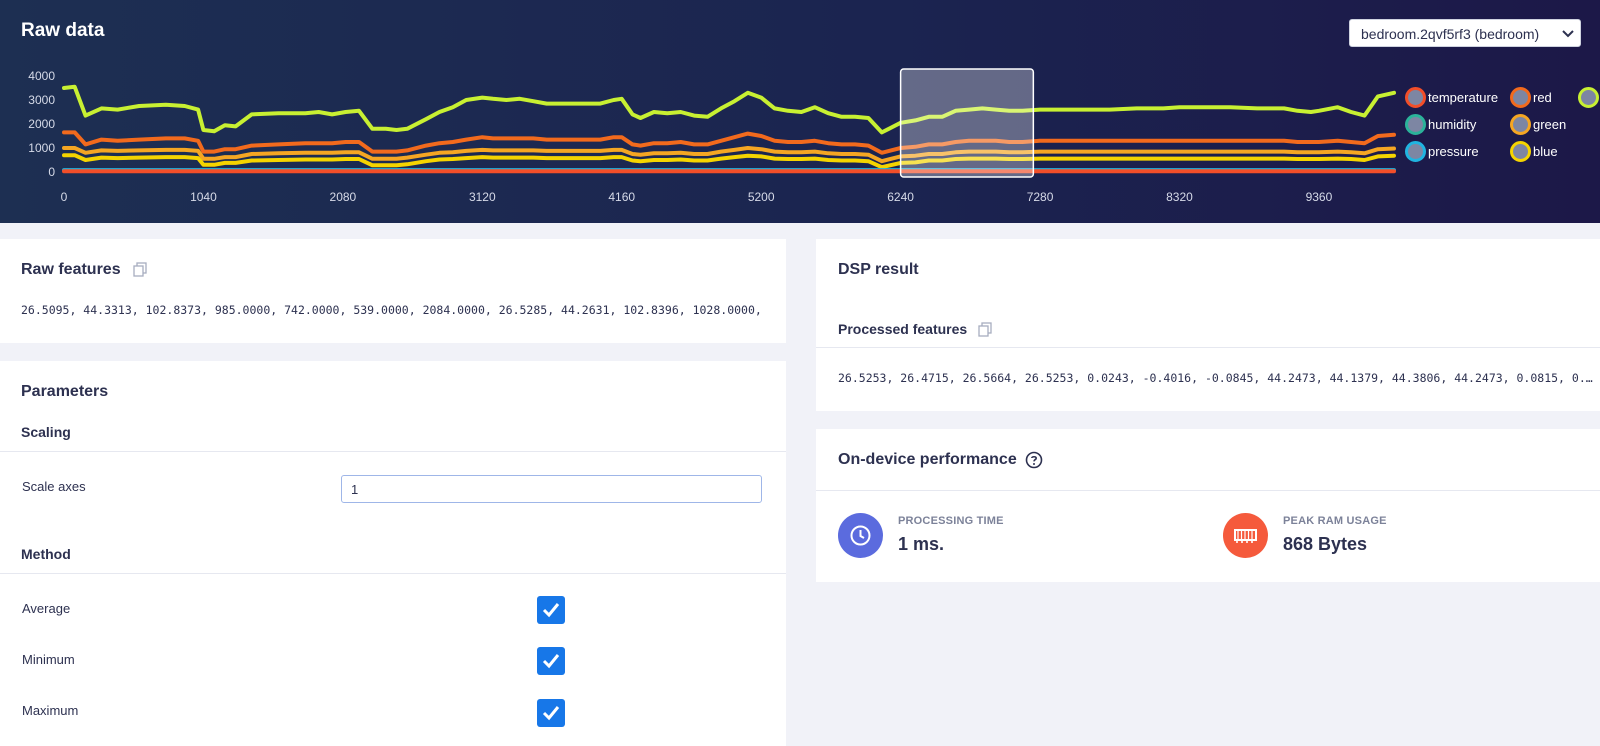 Image resolution: width=1600 pixels, height=746 pixels. I want to click on processing-time-label: PROCESSING TIME, so click(951, 521).